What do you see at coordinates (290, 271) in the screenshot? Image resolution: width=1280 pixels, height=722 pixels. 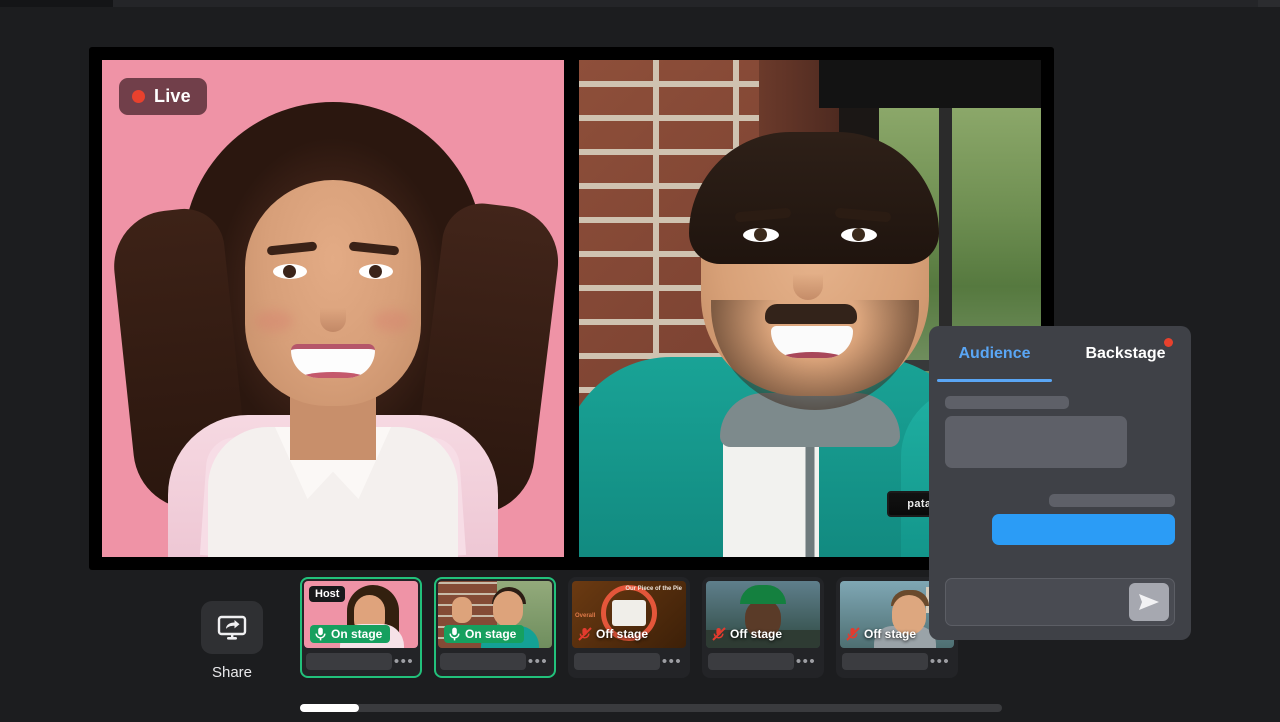 I see `decor-eye-left` at bounding box center [290, 271].